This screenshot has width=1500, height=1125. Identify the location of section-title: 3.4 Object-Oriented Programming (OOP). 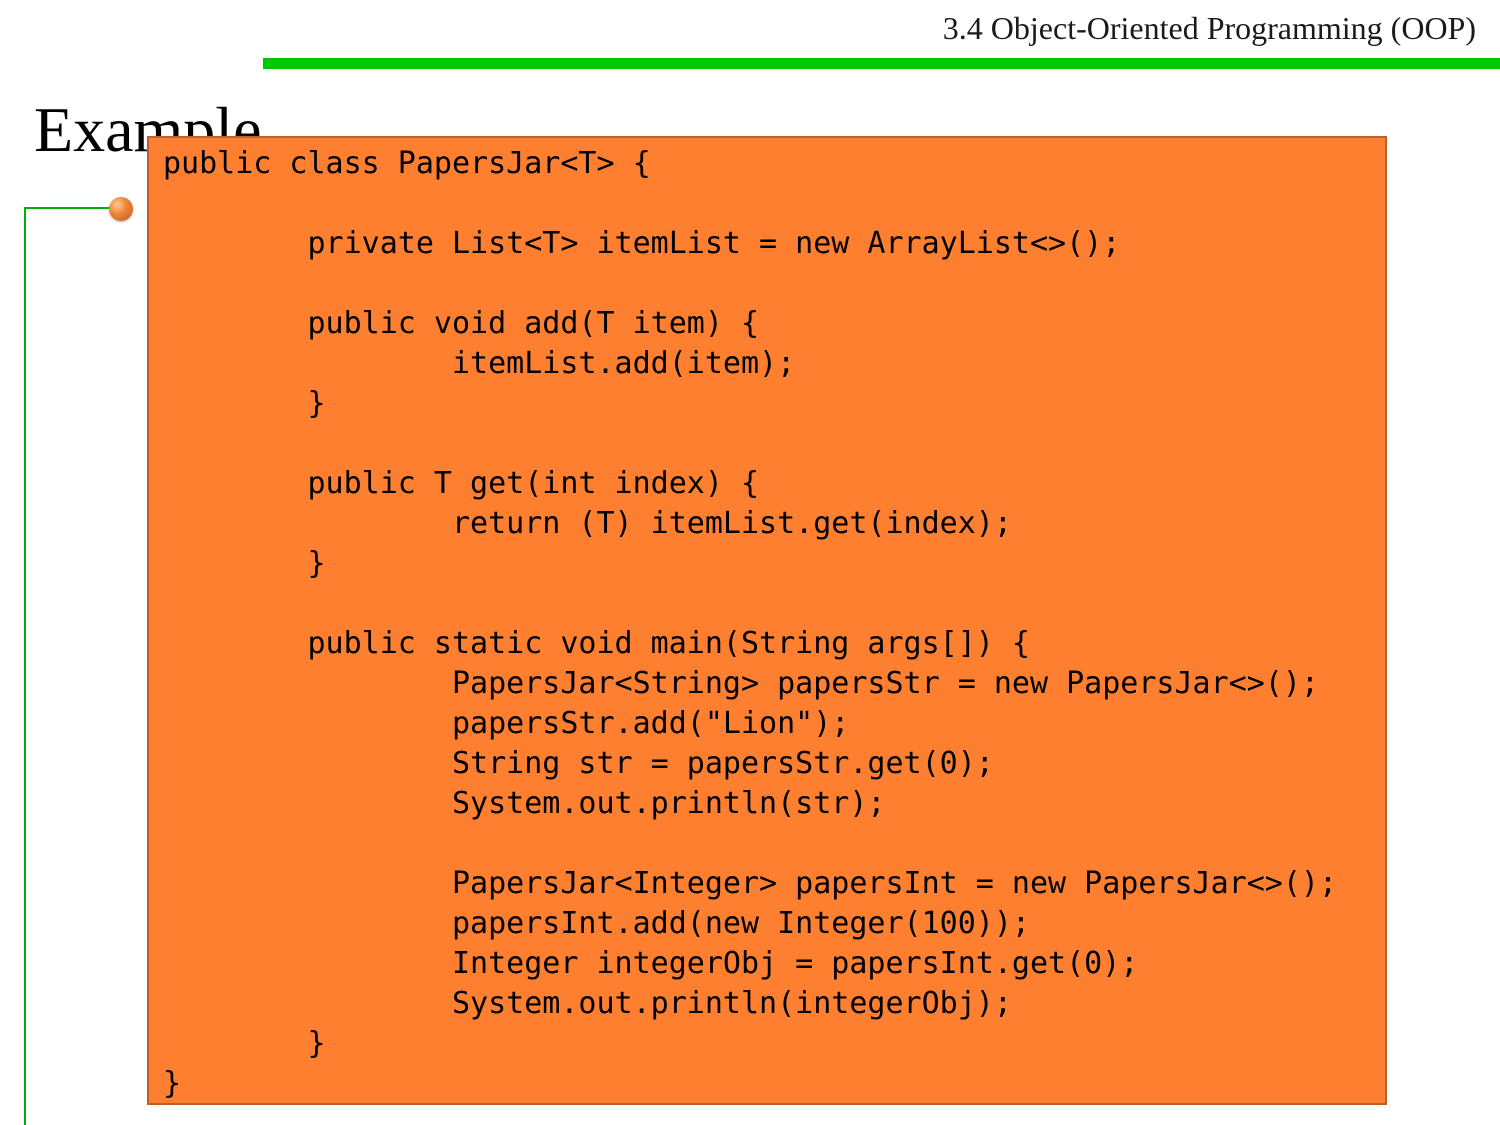
(1209, 28).